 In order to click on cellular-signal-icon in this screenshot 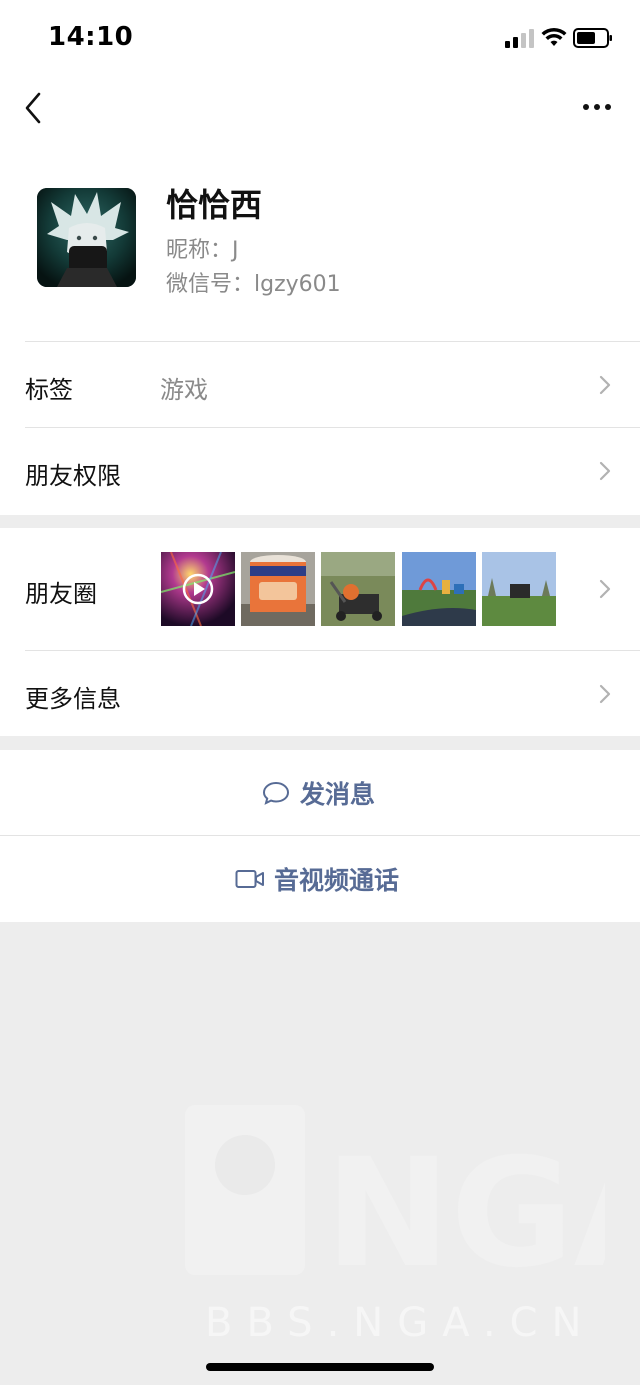, I will do `click(520, 38)`.